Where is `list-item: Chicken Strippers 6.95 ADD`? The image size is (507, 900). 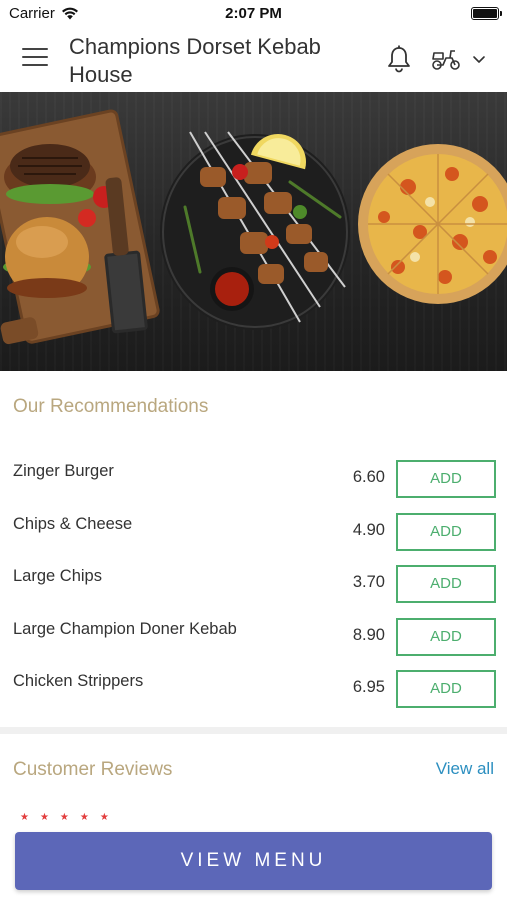 list-item: Chicken Strippers 6.95 ADD is located at coordinates (253, 684).